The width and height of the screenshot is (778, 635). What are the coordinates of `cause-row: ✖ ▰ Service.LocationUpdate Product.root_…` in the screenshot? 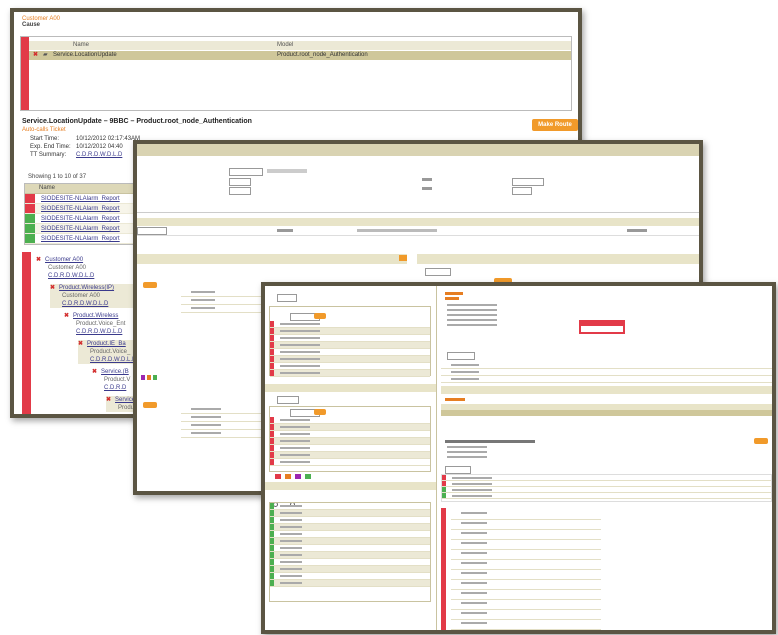 It's located at (300, 55).